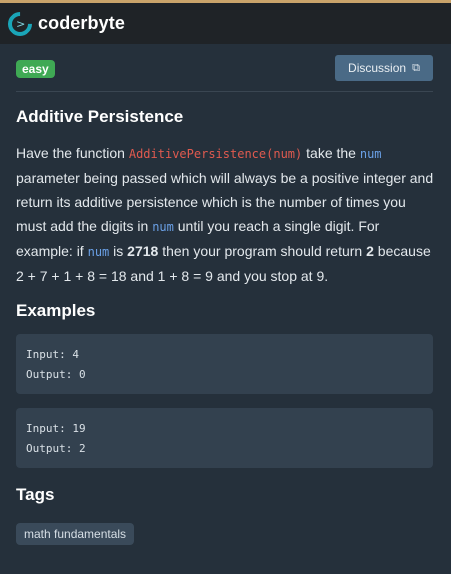 This screenshot has width=451, height=574. Describe the element at coordinates (52, 354) in the screenshot. I see `example-input: Input: 4` at that location.